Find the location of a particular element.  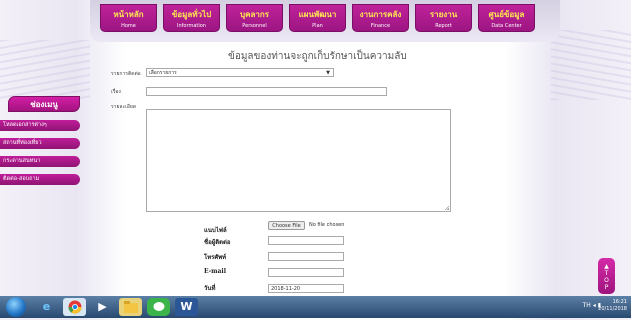

attach-file-label: แนบไฟล์ is located at coordinates (215, 230).